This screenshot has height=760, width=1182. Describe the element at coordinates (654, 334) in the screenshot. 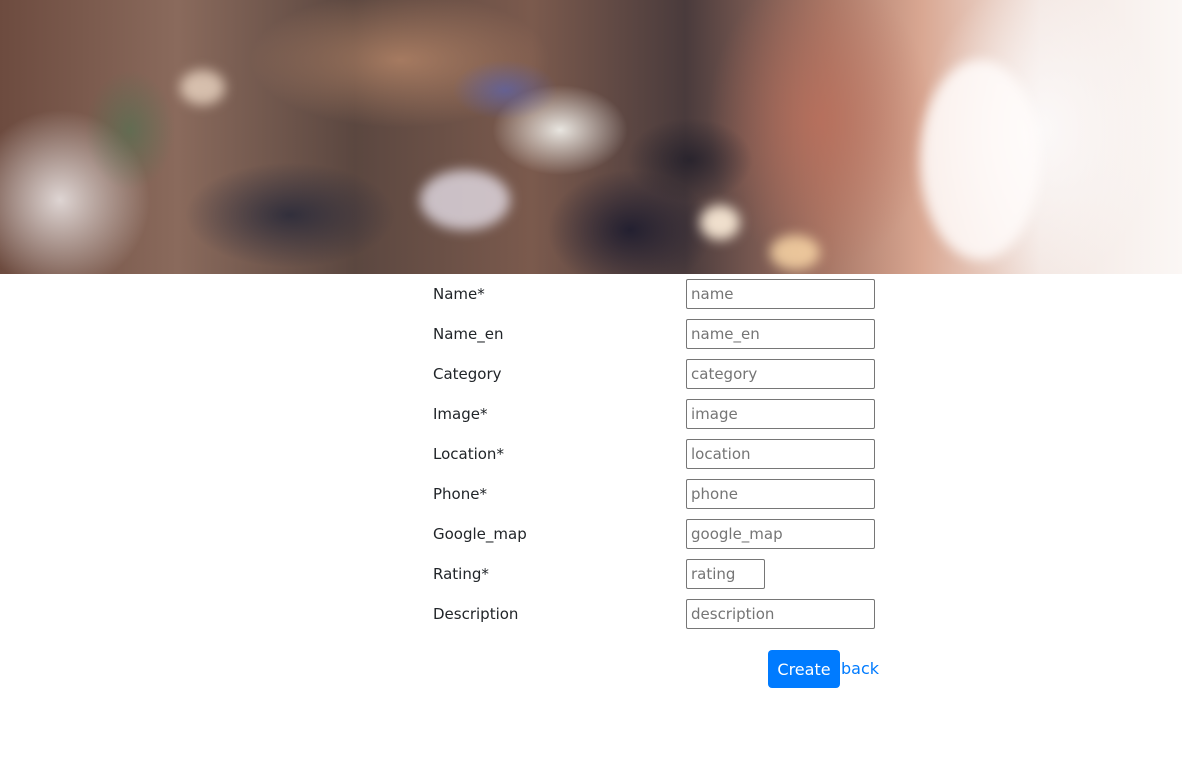

I see `form-row-name-en: Name_en` at that location.